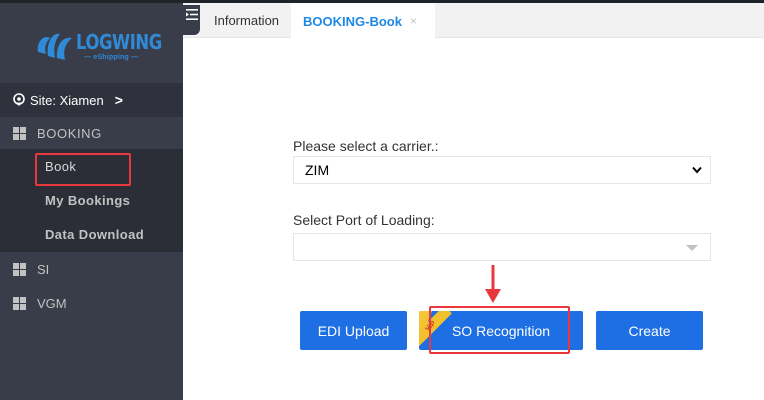 The height and width of the screenshot is (400, 764). I want to click on nav-vgm-label: VGM, so click(52, 303).